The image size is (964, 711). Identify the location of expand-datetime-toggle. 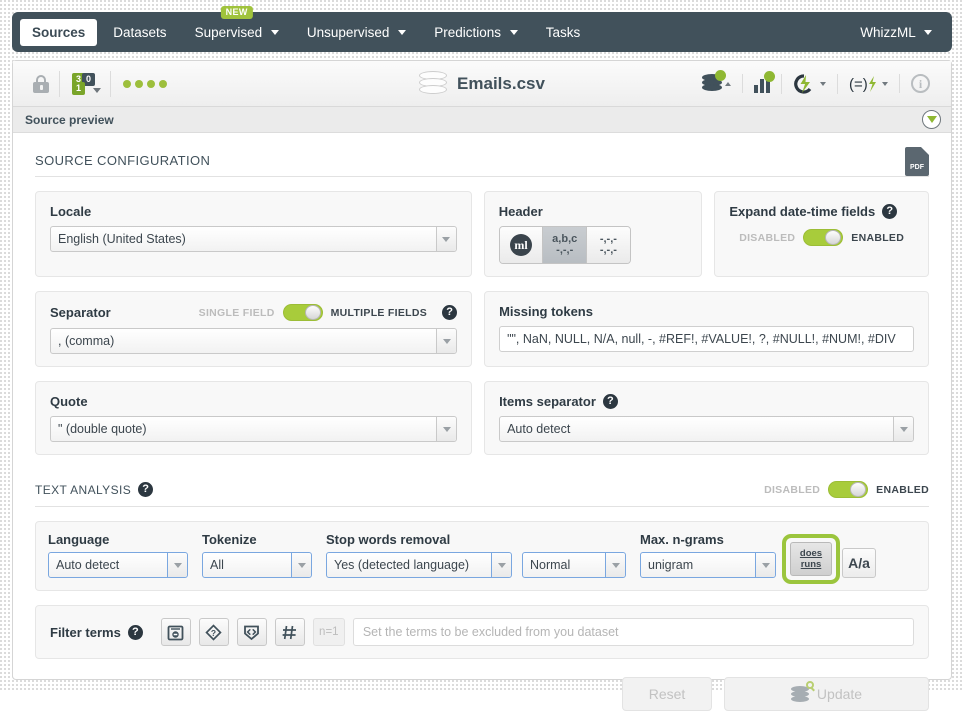
(823, 237).